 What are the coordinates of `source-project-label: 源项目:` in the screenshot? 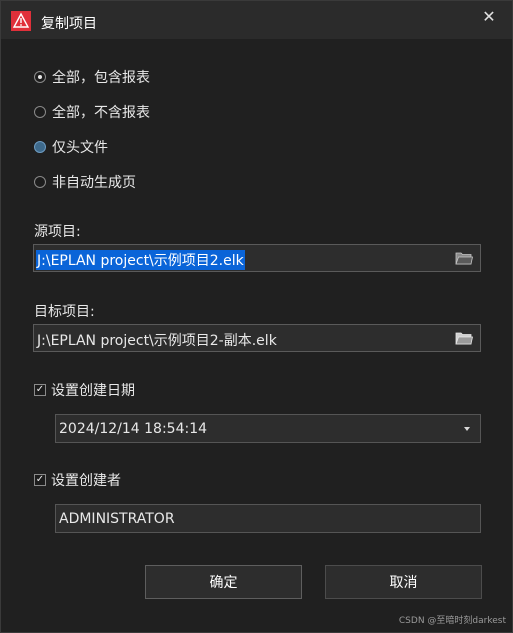 It's located at (57, 232).